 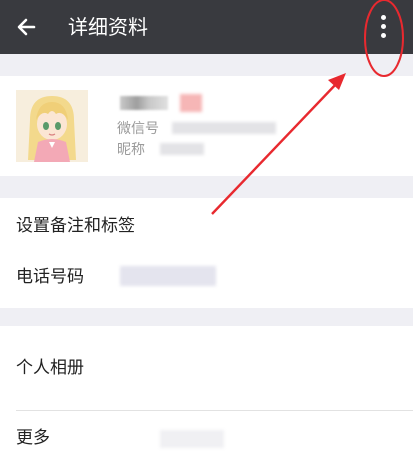 I want to click on nickname-label: 昵称, so click(x=131, y=150).